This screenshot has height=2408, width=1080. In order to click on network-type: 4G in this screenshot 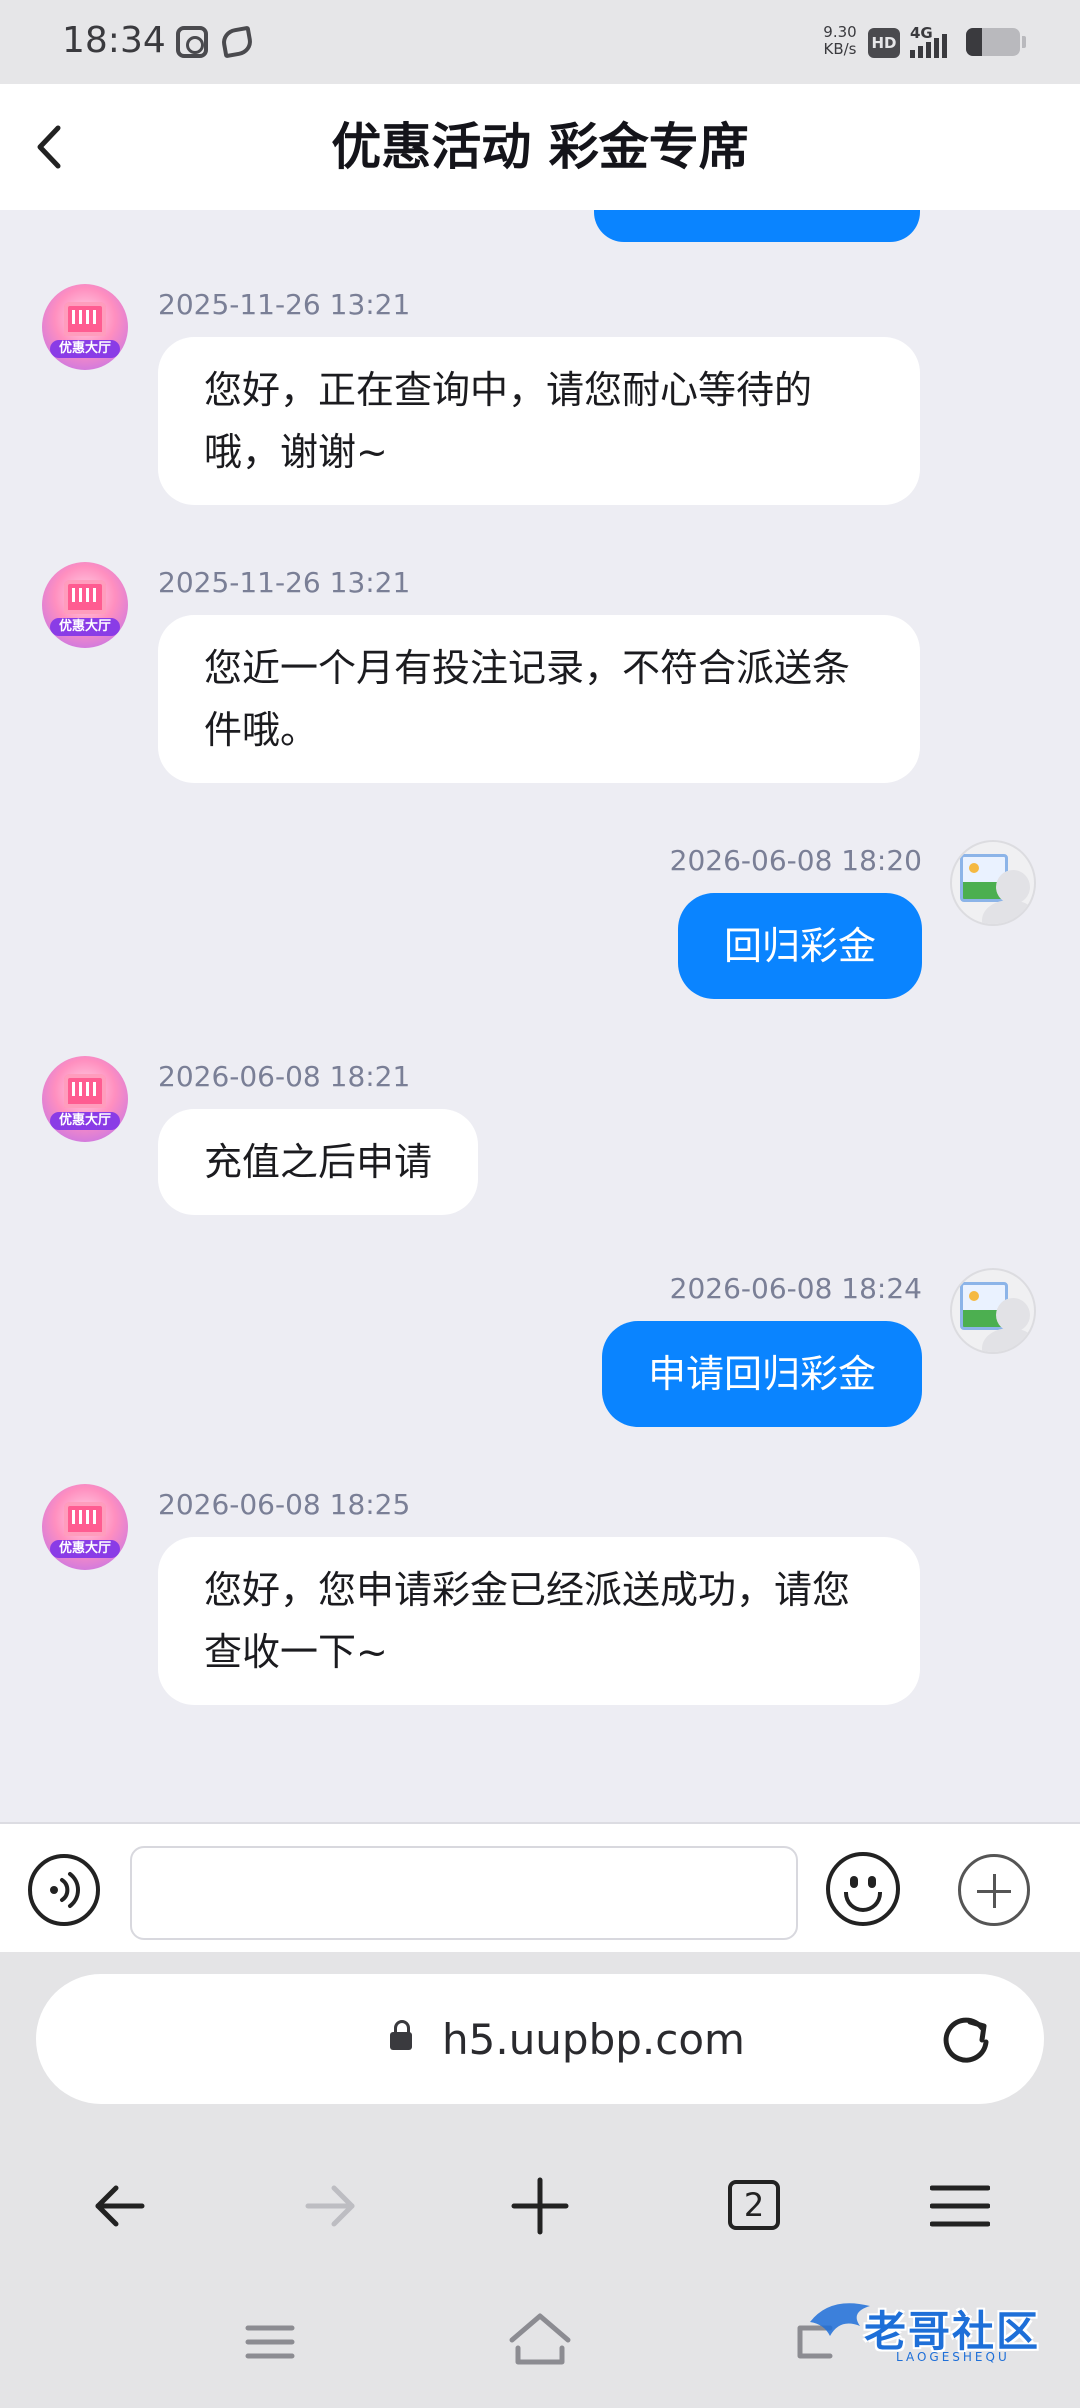, I will do `click(921, 33)`.